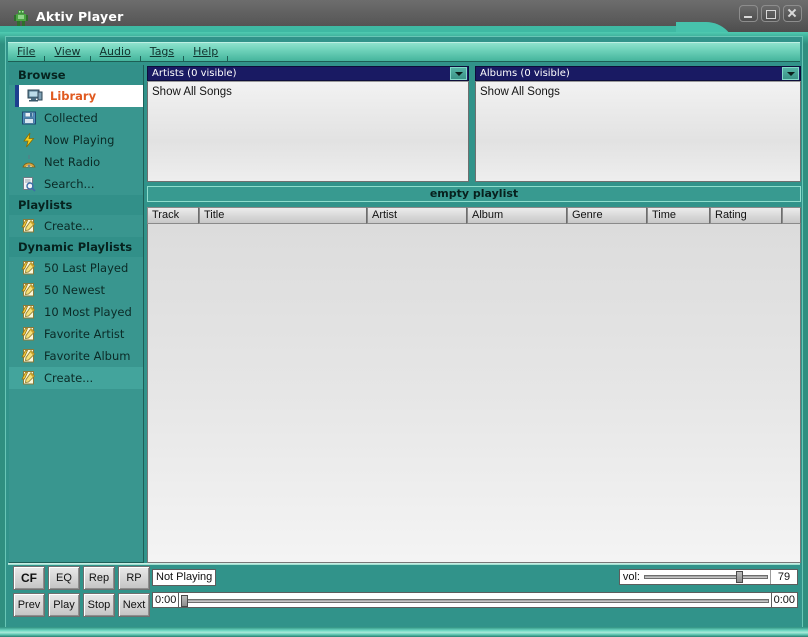  What do you see at coordinates (404, 564) in the screenshot?
I see `controls-divider` at bounding box center [404, 564].